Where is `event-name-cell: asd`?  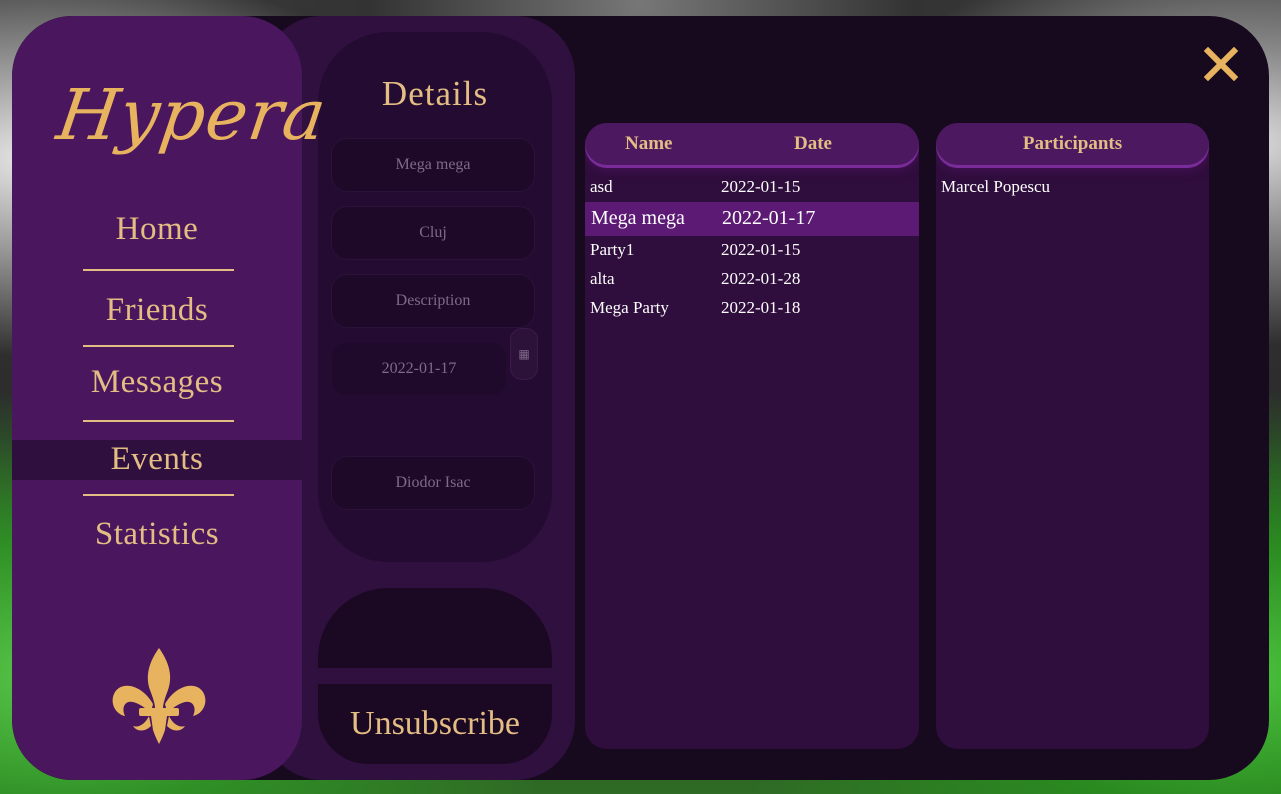
event-name-cell: asd is located at coordinates (601, 186).